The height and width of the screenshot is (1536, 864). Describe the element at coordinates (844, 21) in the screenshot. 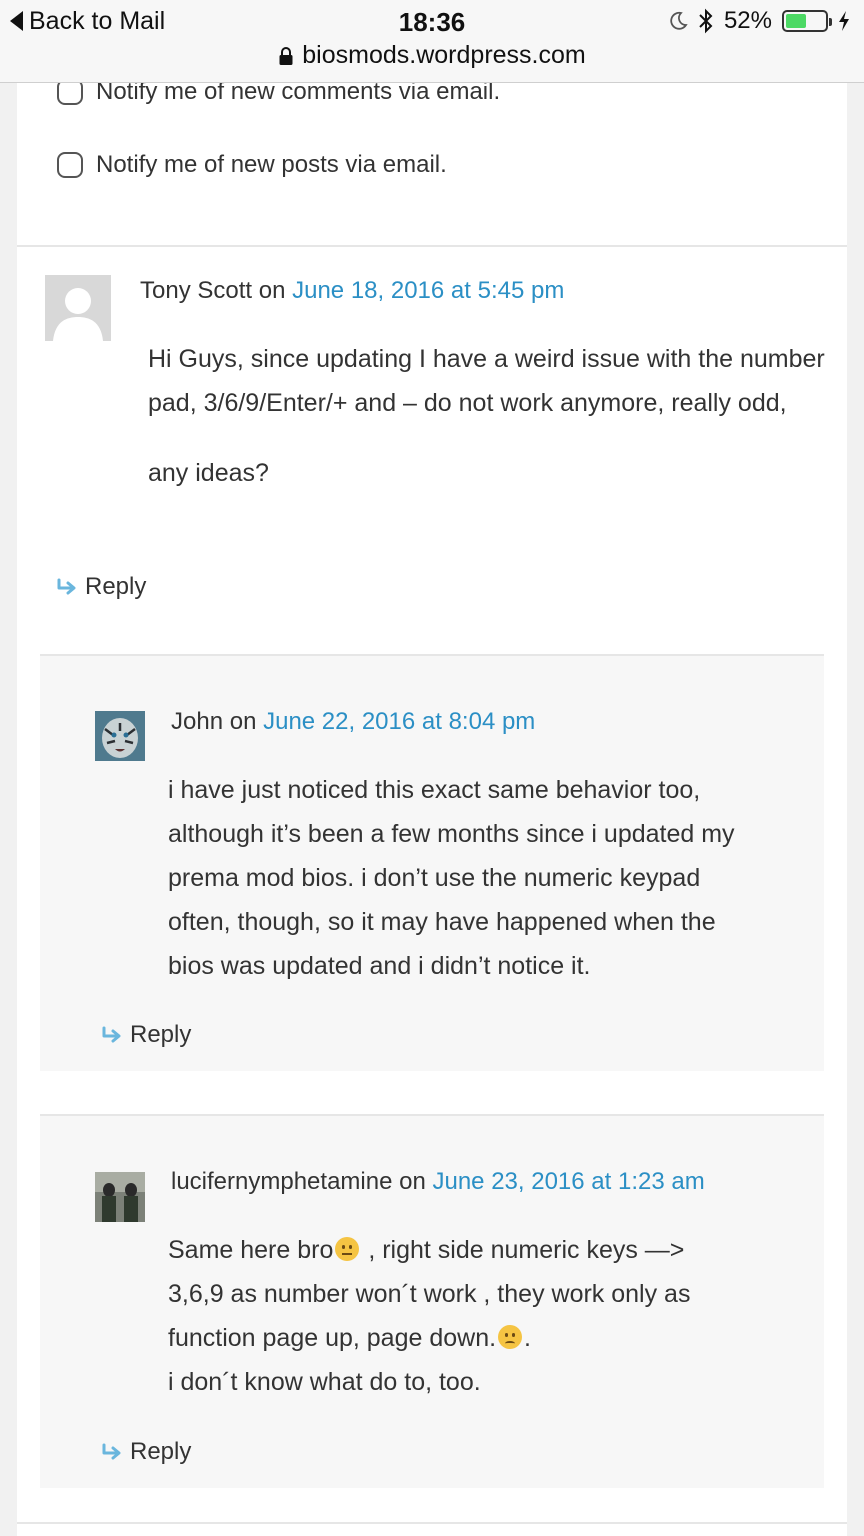

I see `charging-bolt-icon` at that location.